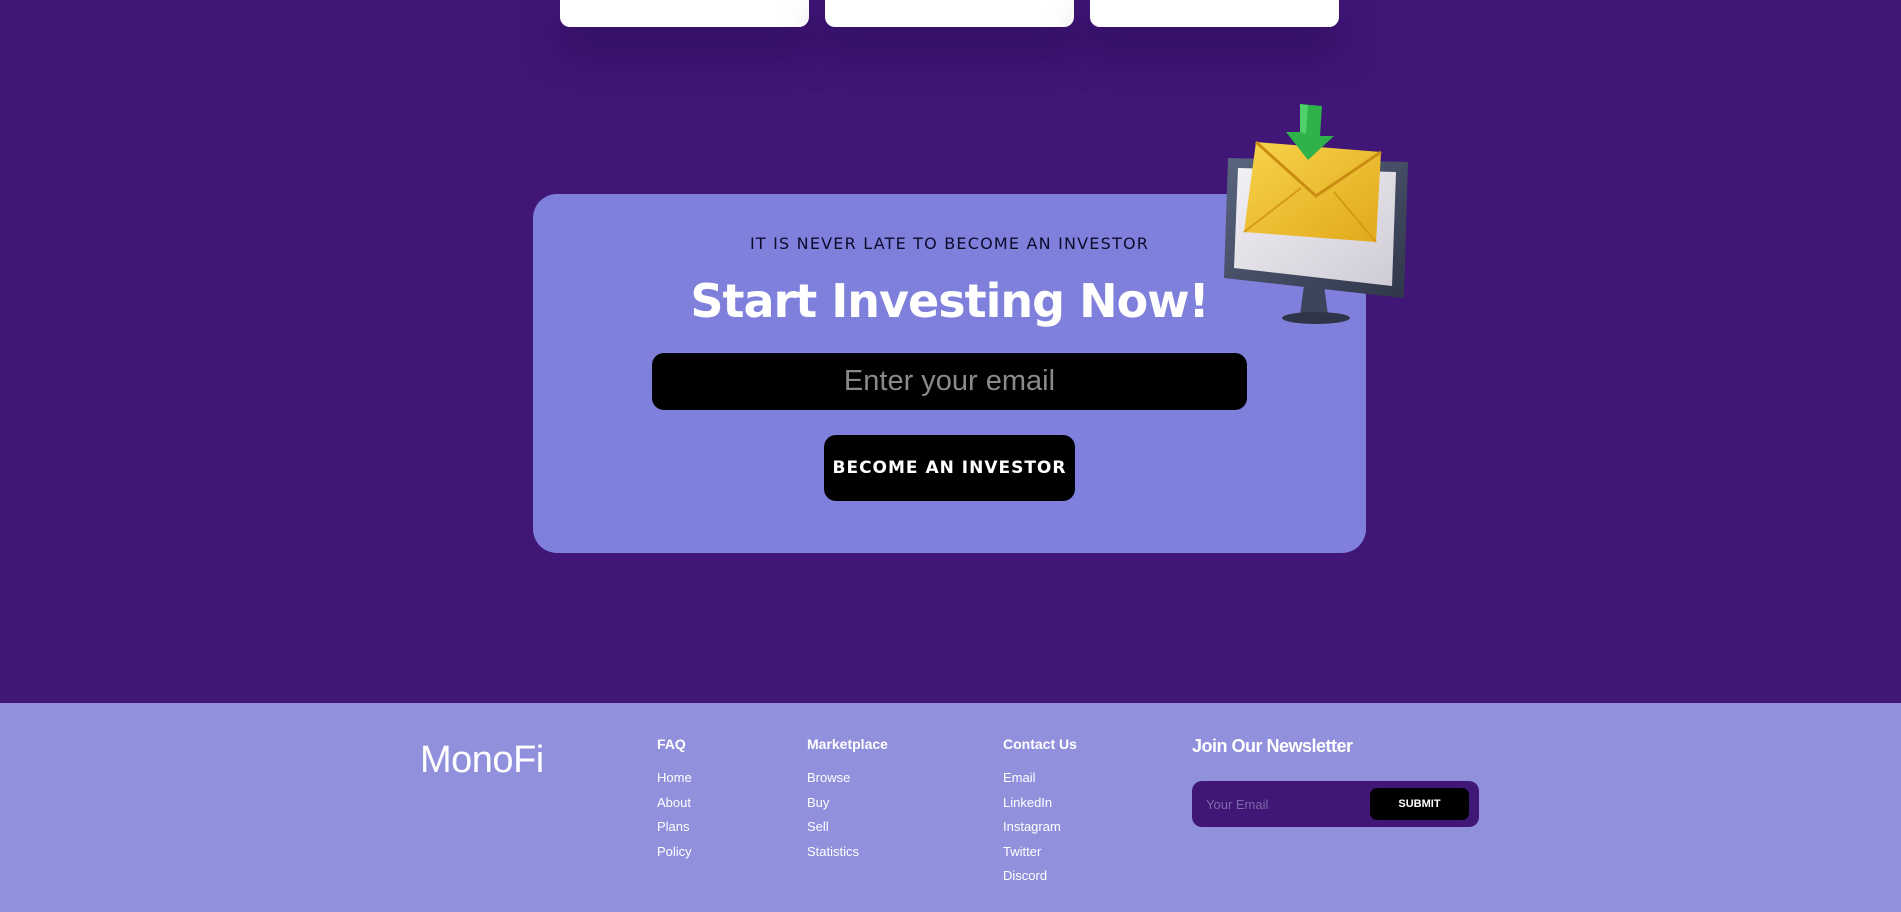 The height and width of the screenshot is (912, 1901). I want to click on footer-link-discord: Discord, so click(1040, 879).